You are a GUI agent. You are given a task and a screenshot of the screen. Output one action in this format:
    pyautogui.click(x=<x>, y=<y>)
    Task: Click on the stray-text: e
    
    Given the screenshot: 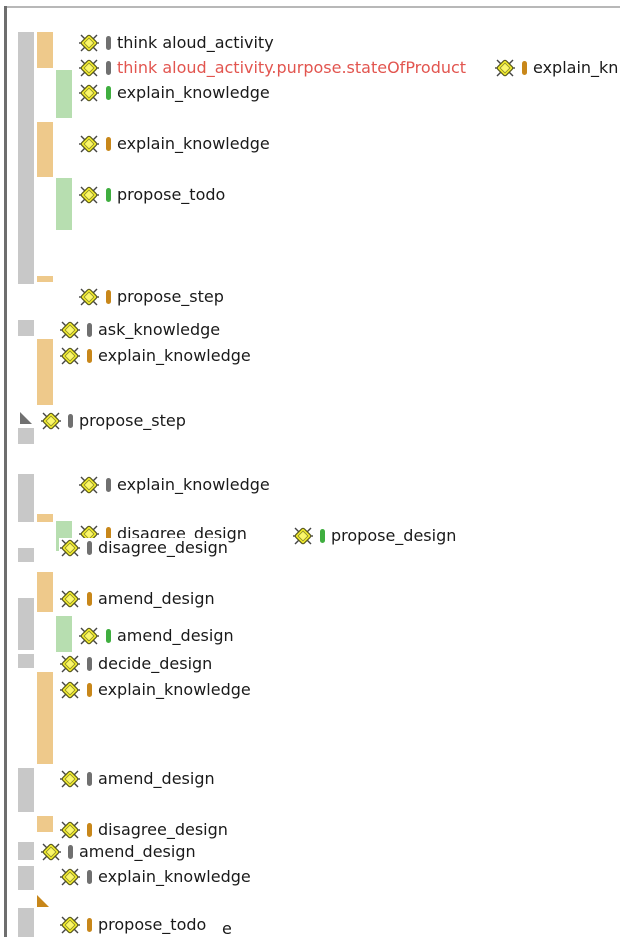 What is the action you would take?
    pyautogui.click(x=227, y=928)
    